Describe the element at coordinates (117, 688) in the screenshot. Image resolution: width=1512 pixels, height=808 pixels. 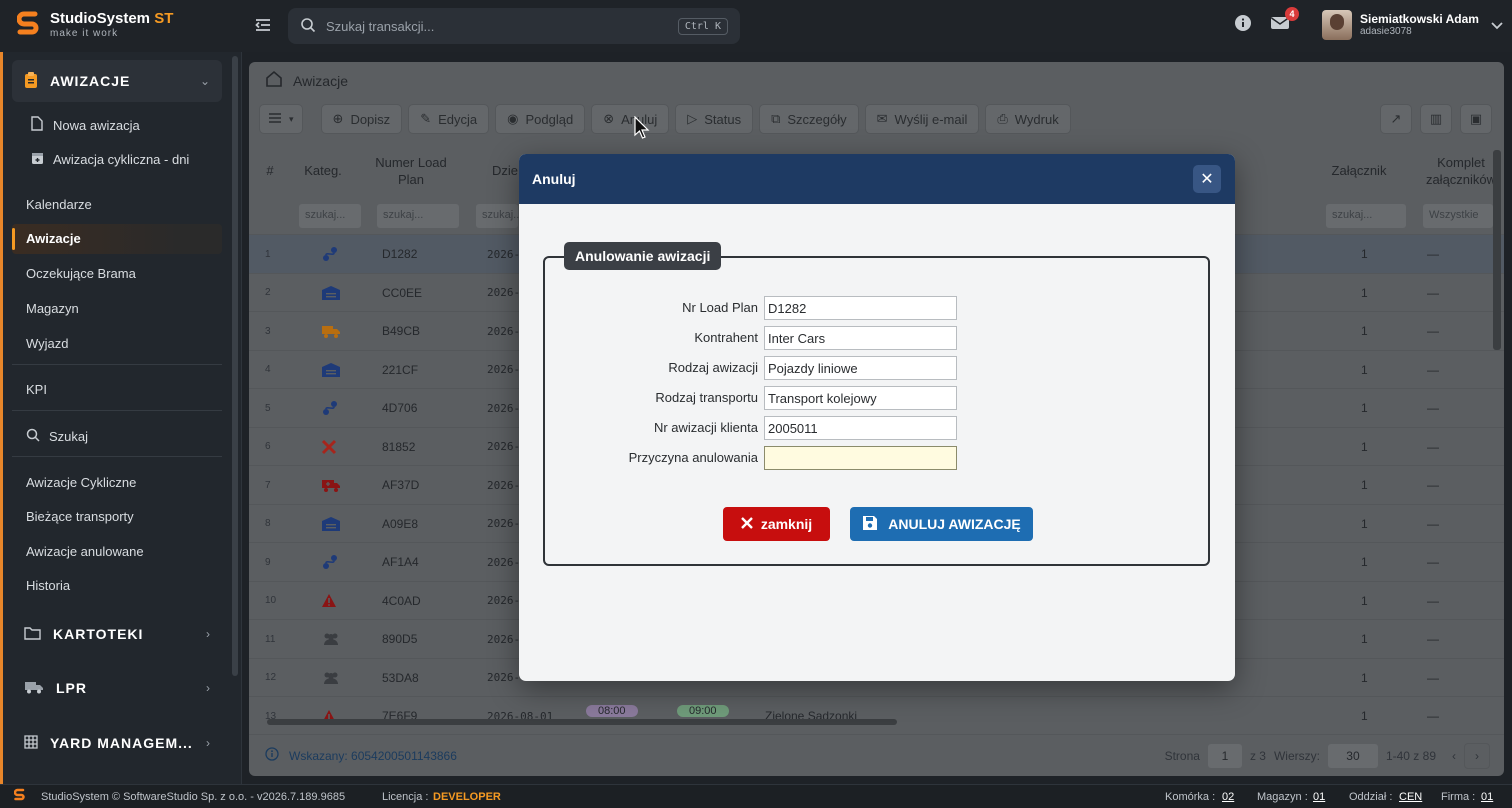
I see `sidebar-section-lpr: LPR ›` at that location.